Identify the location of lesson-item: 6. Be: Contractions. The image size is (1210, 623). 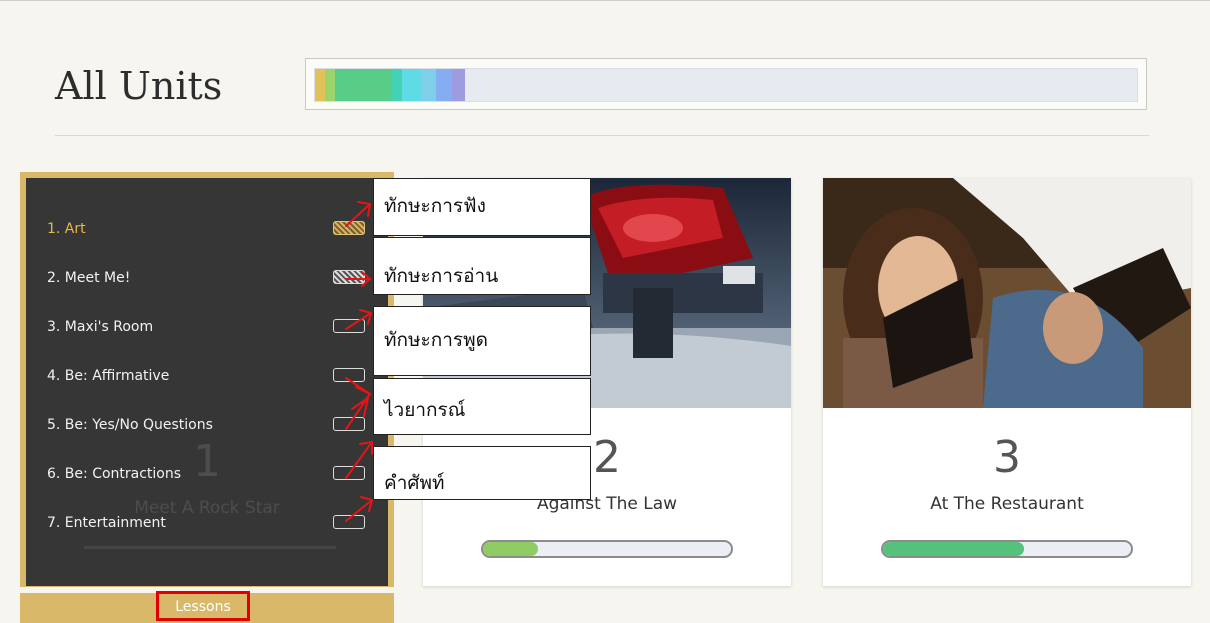
(206, 475).